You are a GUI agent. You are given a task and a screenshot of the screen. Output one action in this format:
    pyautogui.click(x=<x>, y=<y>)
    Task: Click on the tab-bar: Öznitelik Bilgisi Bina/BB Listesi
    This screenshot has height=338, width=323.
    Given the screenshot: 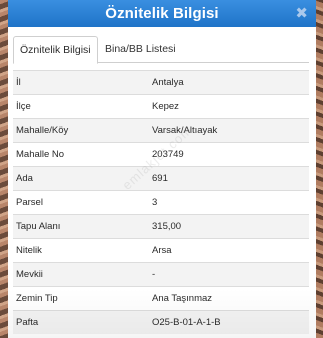 What is the action you would take?
    pyautogui.click(x=161, y=50)
    